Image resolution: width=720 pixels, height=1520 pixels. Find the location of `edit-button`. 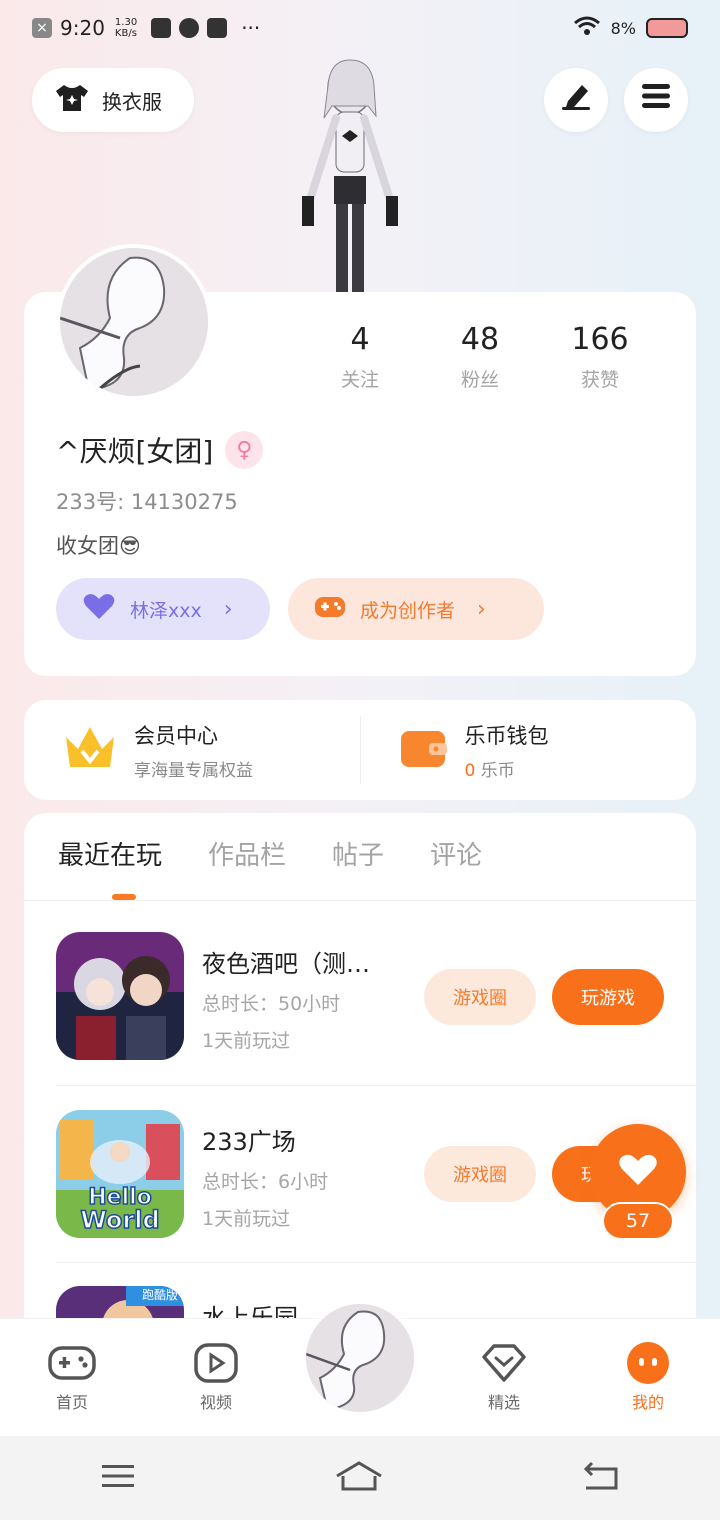

edit-button is located at coordinates (576, 100).